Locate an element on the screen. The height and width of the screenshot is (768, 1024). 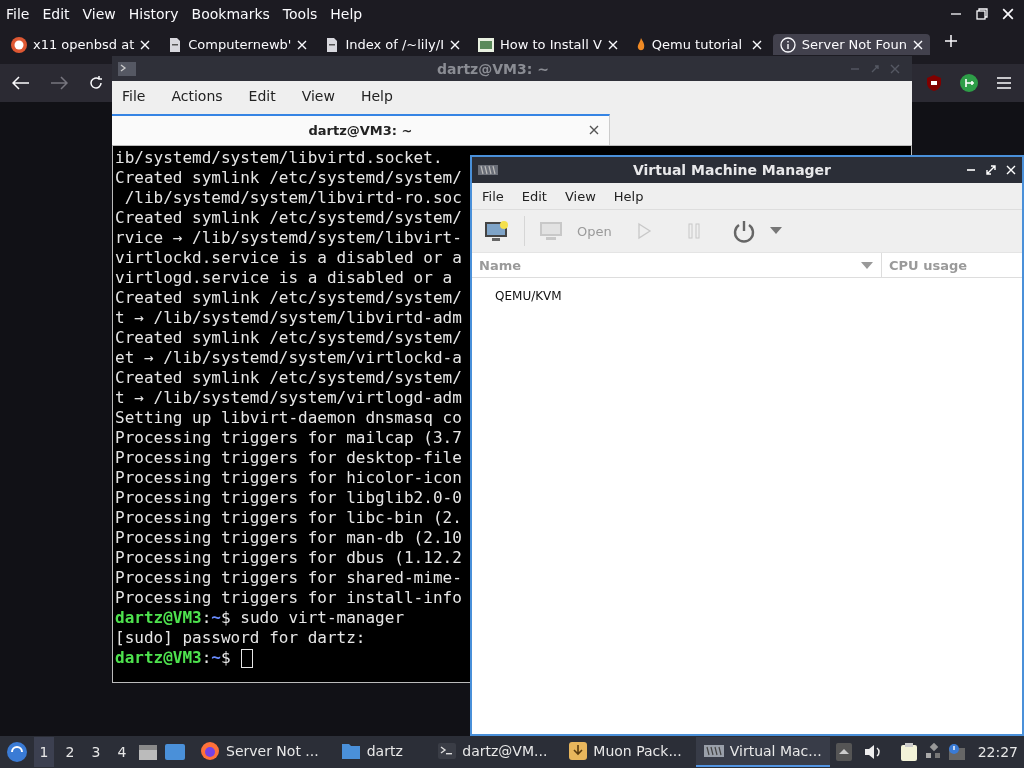
window-title: dartz@VM3: ~ is located at coordinates (493, 68).